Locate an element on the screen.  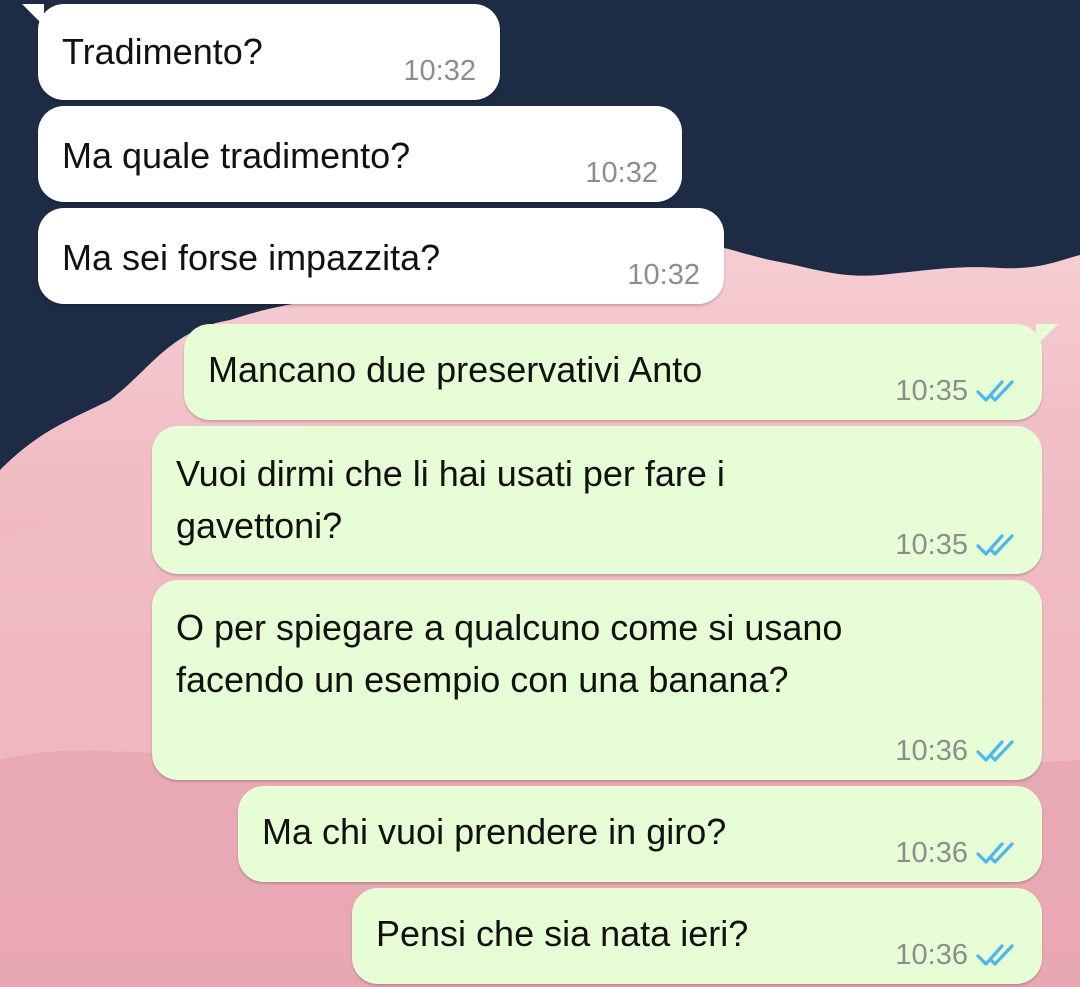
outgoing-message: Pensi che sia nata ieri? 10:36 is located at coordinates (697, 936).